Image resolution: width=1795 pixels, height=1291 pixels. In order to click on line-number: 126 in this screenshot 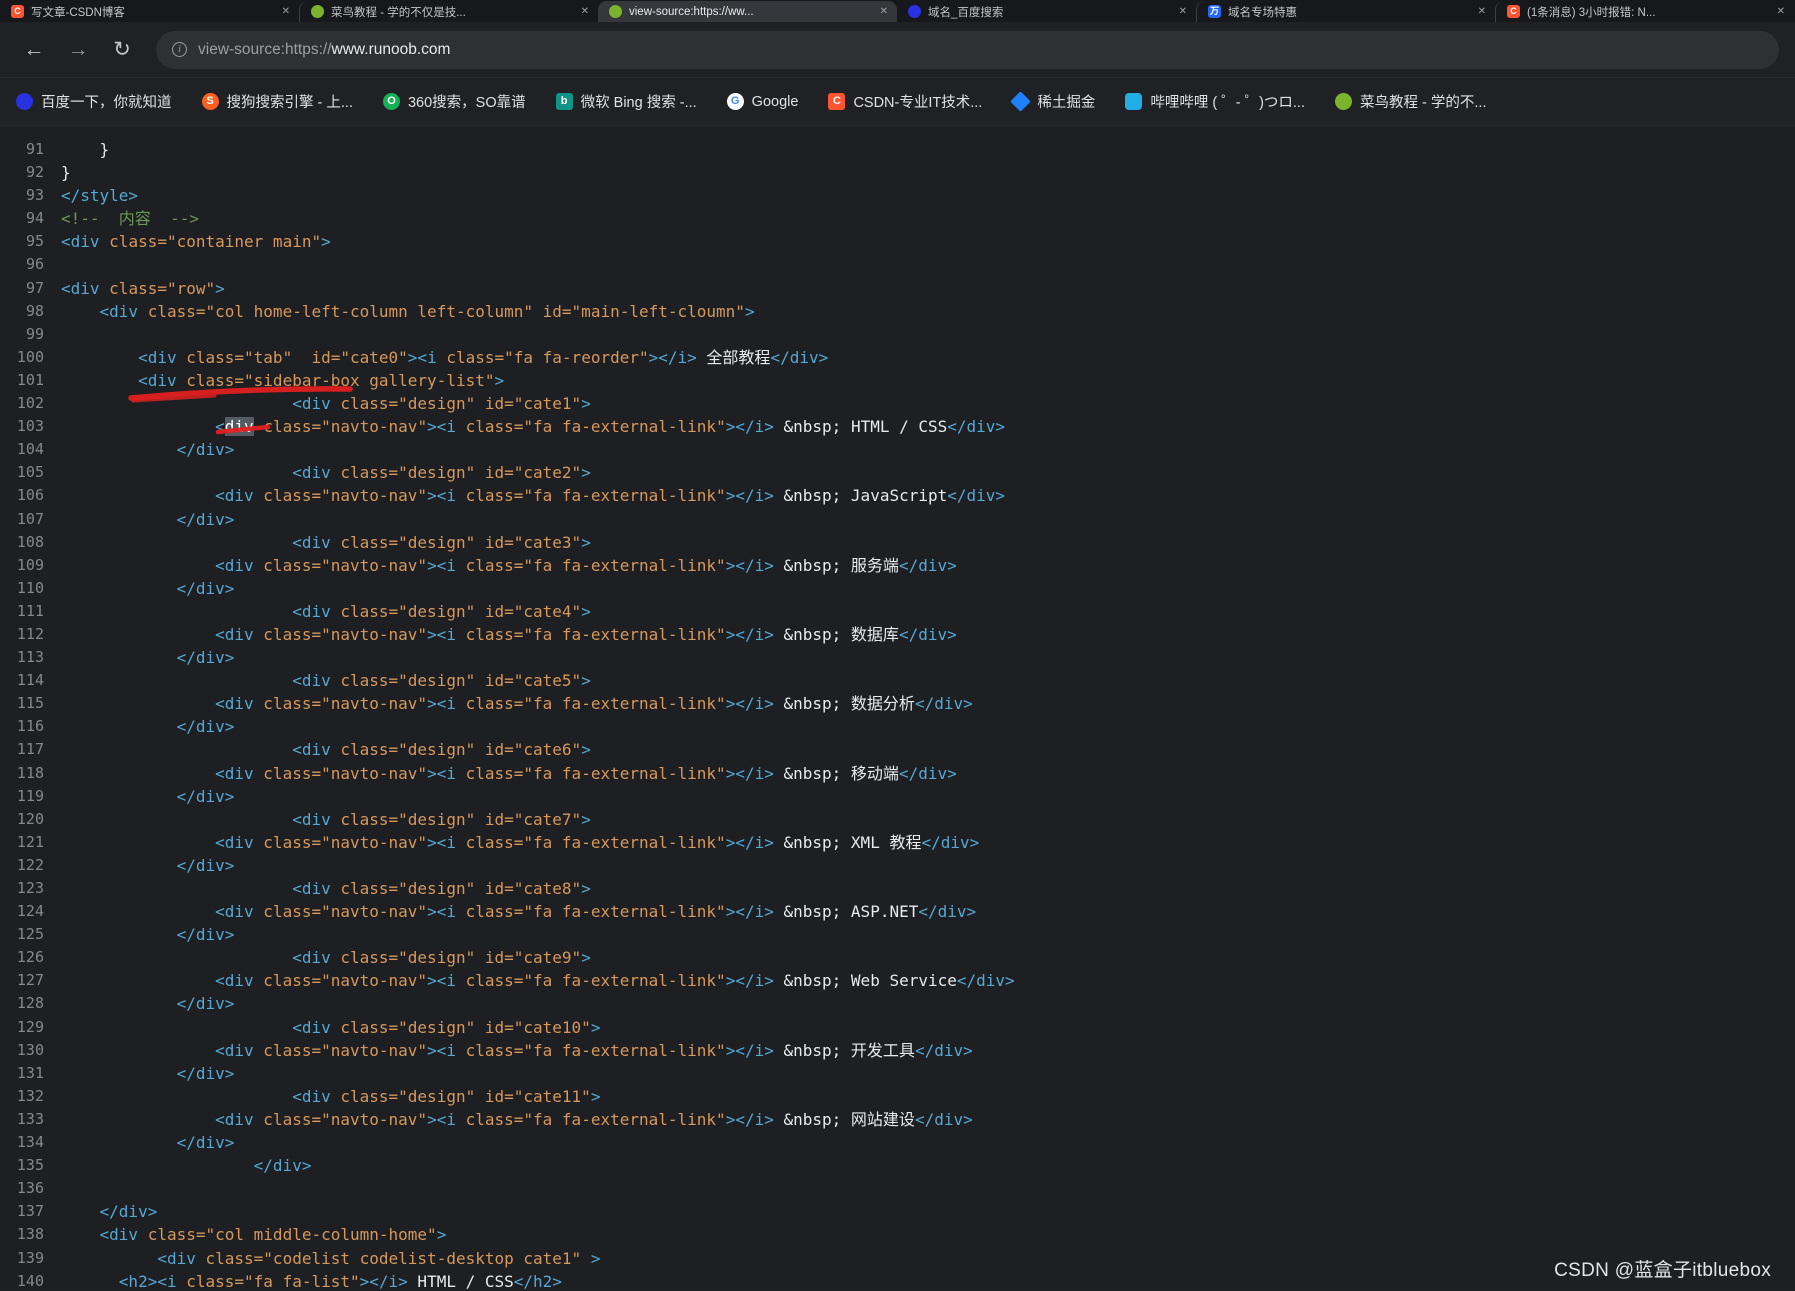, I will do `click(30, 957)`.